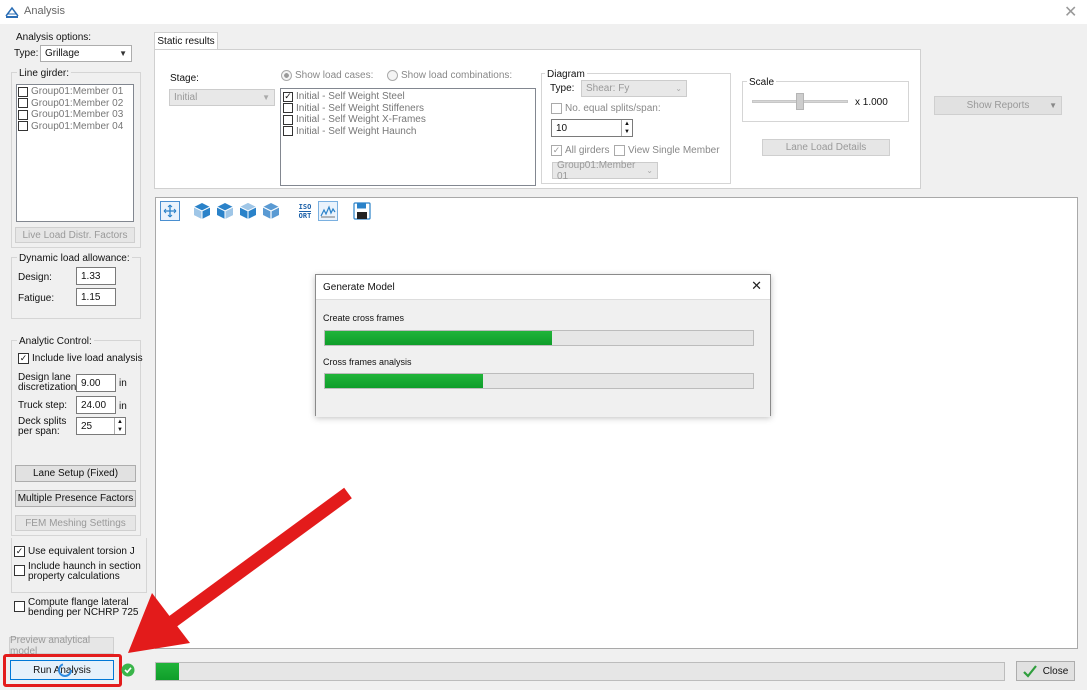  Describe the element at coordinates (36, 298) in the screenshot. I see `fatigue-label: Fatigue:` at that location.